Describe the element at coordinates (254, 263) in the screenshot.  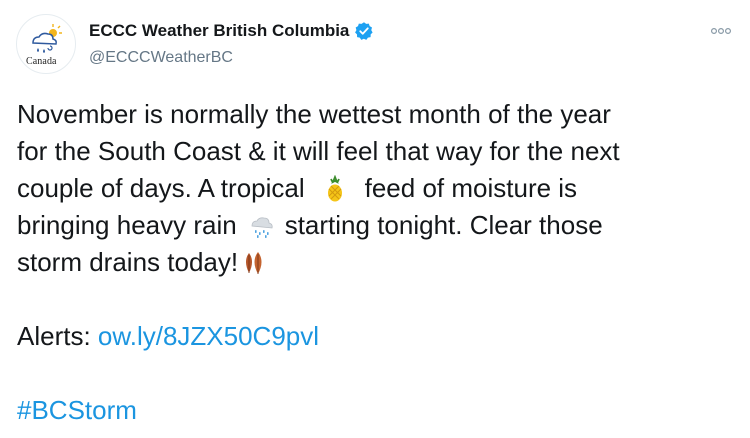
I see `fallen-leaves-emoji` at that location.